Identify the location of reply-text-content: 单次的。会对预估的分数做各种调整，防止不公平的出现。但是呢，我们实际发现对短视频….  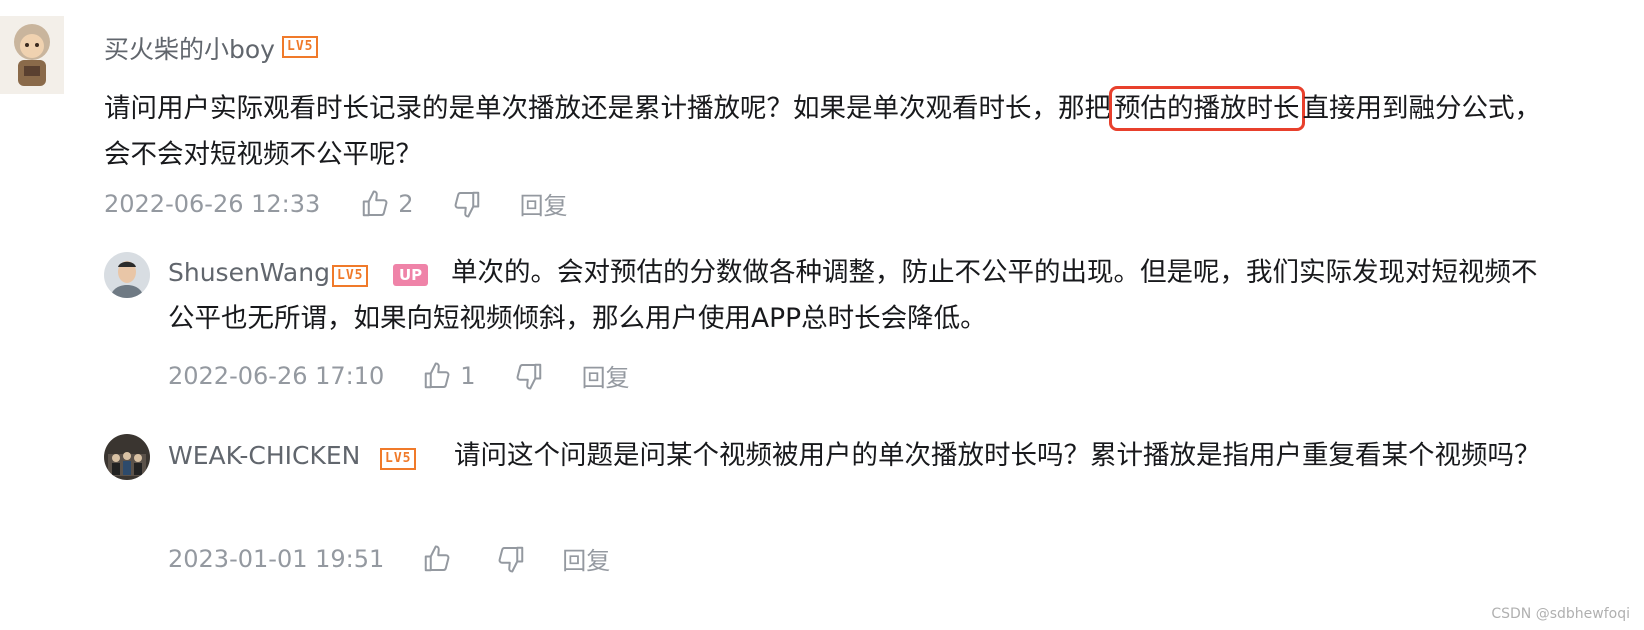
(853, 295).